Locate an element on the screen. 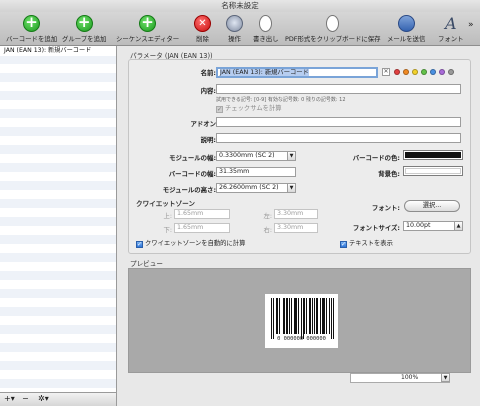  window-title: 名称未設定 is located at coordinates (240, 6).